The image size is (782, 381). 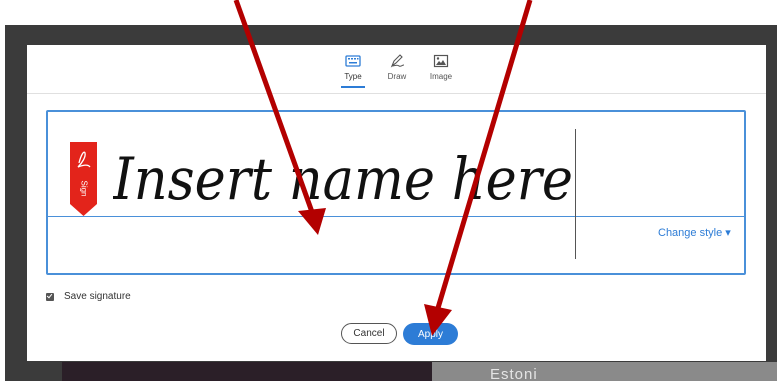 I want to click on tab-image-label: Image, so click(x=441, y=76).